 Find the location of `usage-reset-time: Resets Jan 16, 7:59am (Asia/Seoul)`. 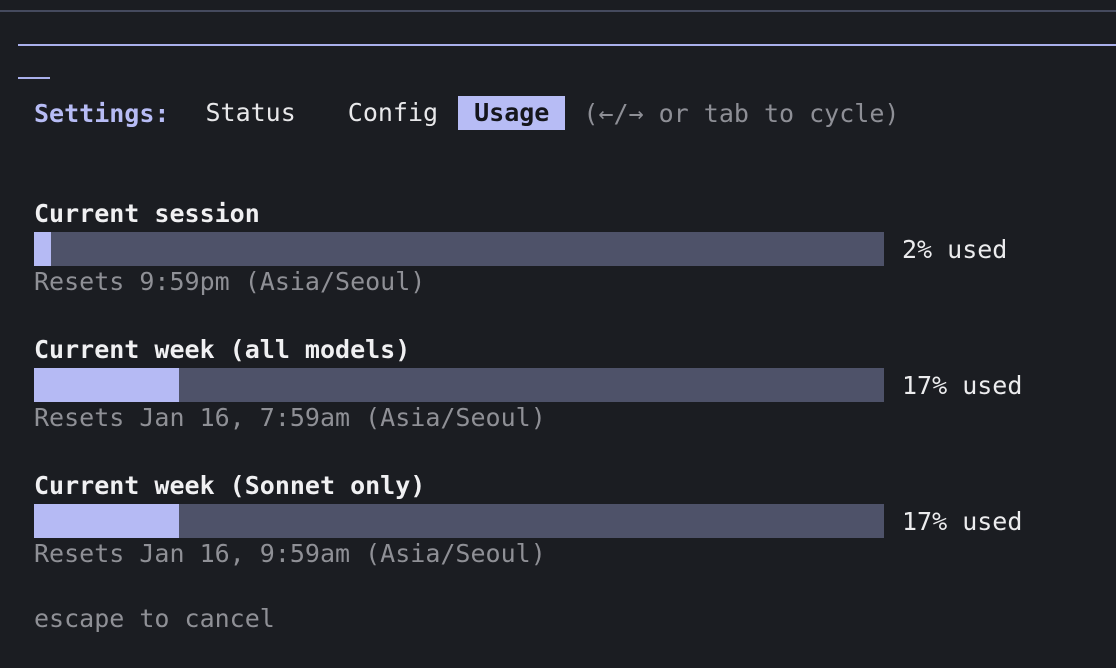

usage-reset-time: Resets Jan 16, 7:59am (Asia/Seoul) is located at coordinates (290, 417).